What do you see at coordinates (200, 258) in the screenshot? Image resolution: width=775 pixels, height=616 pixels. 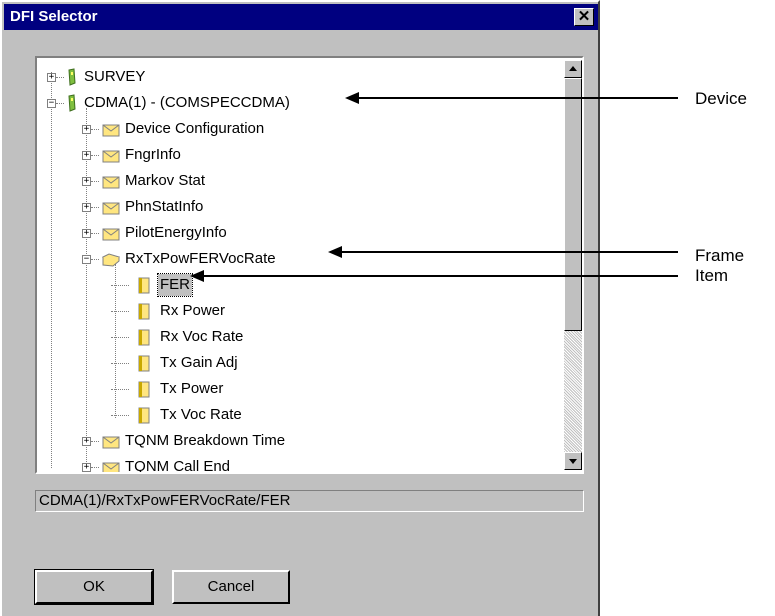 I see `tree-node-label: RxTxPowFERVocRate` at bounding box center [200, 258].